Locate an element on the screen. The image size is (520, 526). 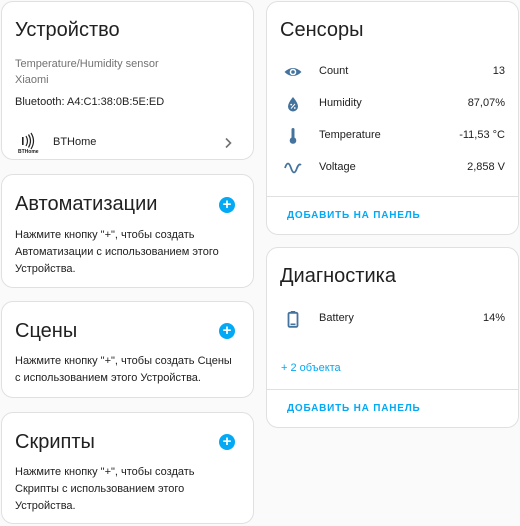
device-model: Temperature/Humidity sensor is located at coordinates (87, 64).